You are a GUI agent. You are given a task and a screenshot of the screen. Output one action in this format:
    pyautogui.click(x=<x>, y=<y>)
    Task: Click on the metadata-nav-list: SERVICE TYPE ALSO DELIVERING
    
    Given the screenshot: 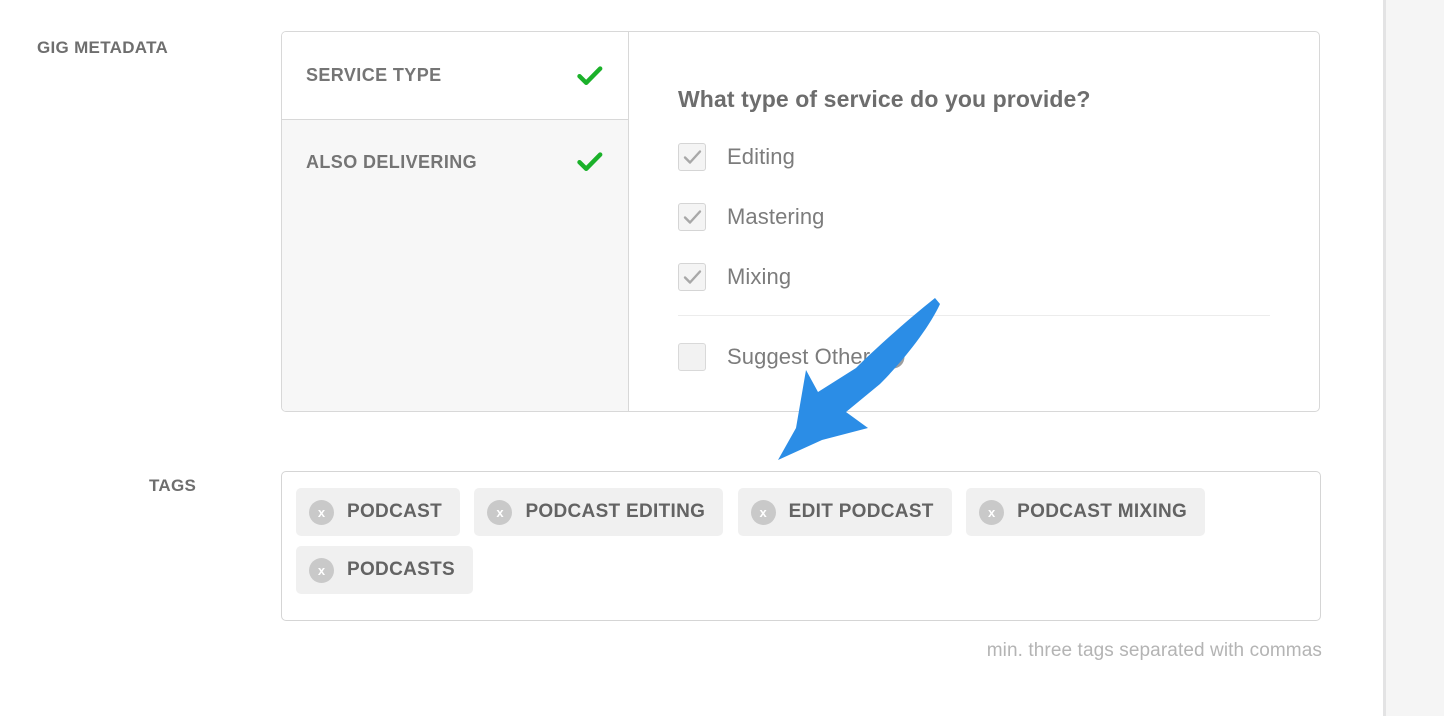 What is the action you would take?
    pyautogui.click(x=455, y=221)
    